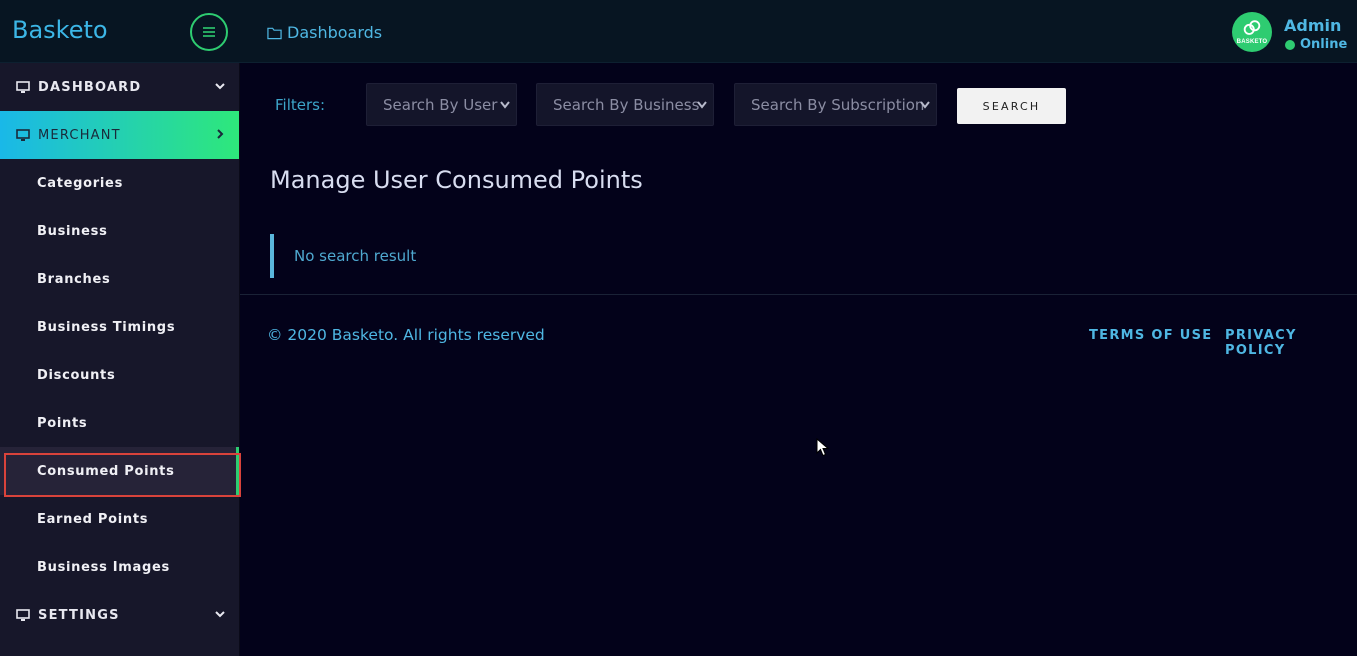 The height and width of the screenshot is (656, 1357). What do you see at coordinates (60, 30) in the screenshot?
I see `brand-logo: Basketo` at bounding box center [60, 30].